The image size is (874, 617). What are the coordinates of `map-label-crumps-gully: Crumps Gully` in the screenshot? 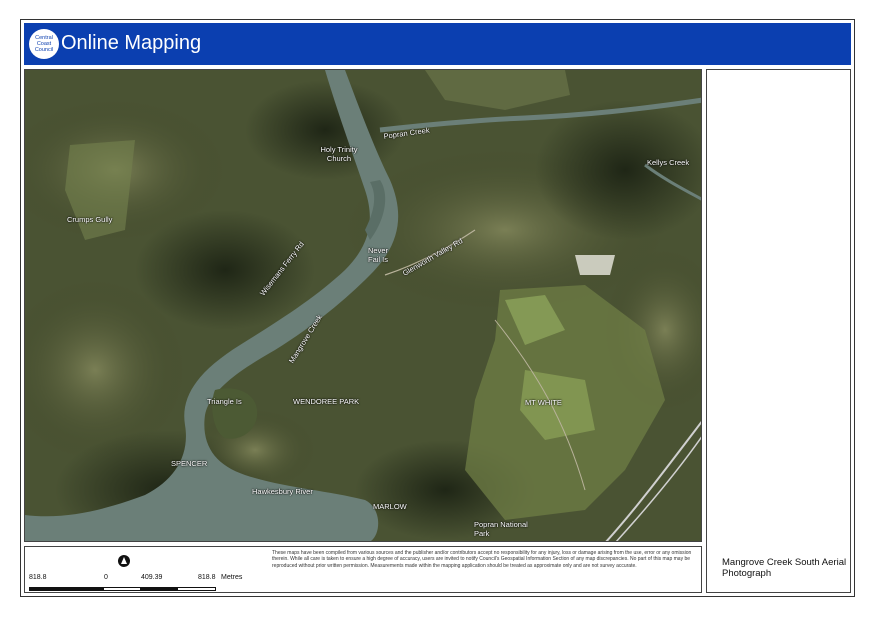 It's located at (90, 219).